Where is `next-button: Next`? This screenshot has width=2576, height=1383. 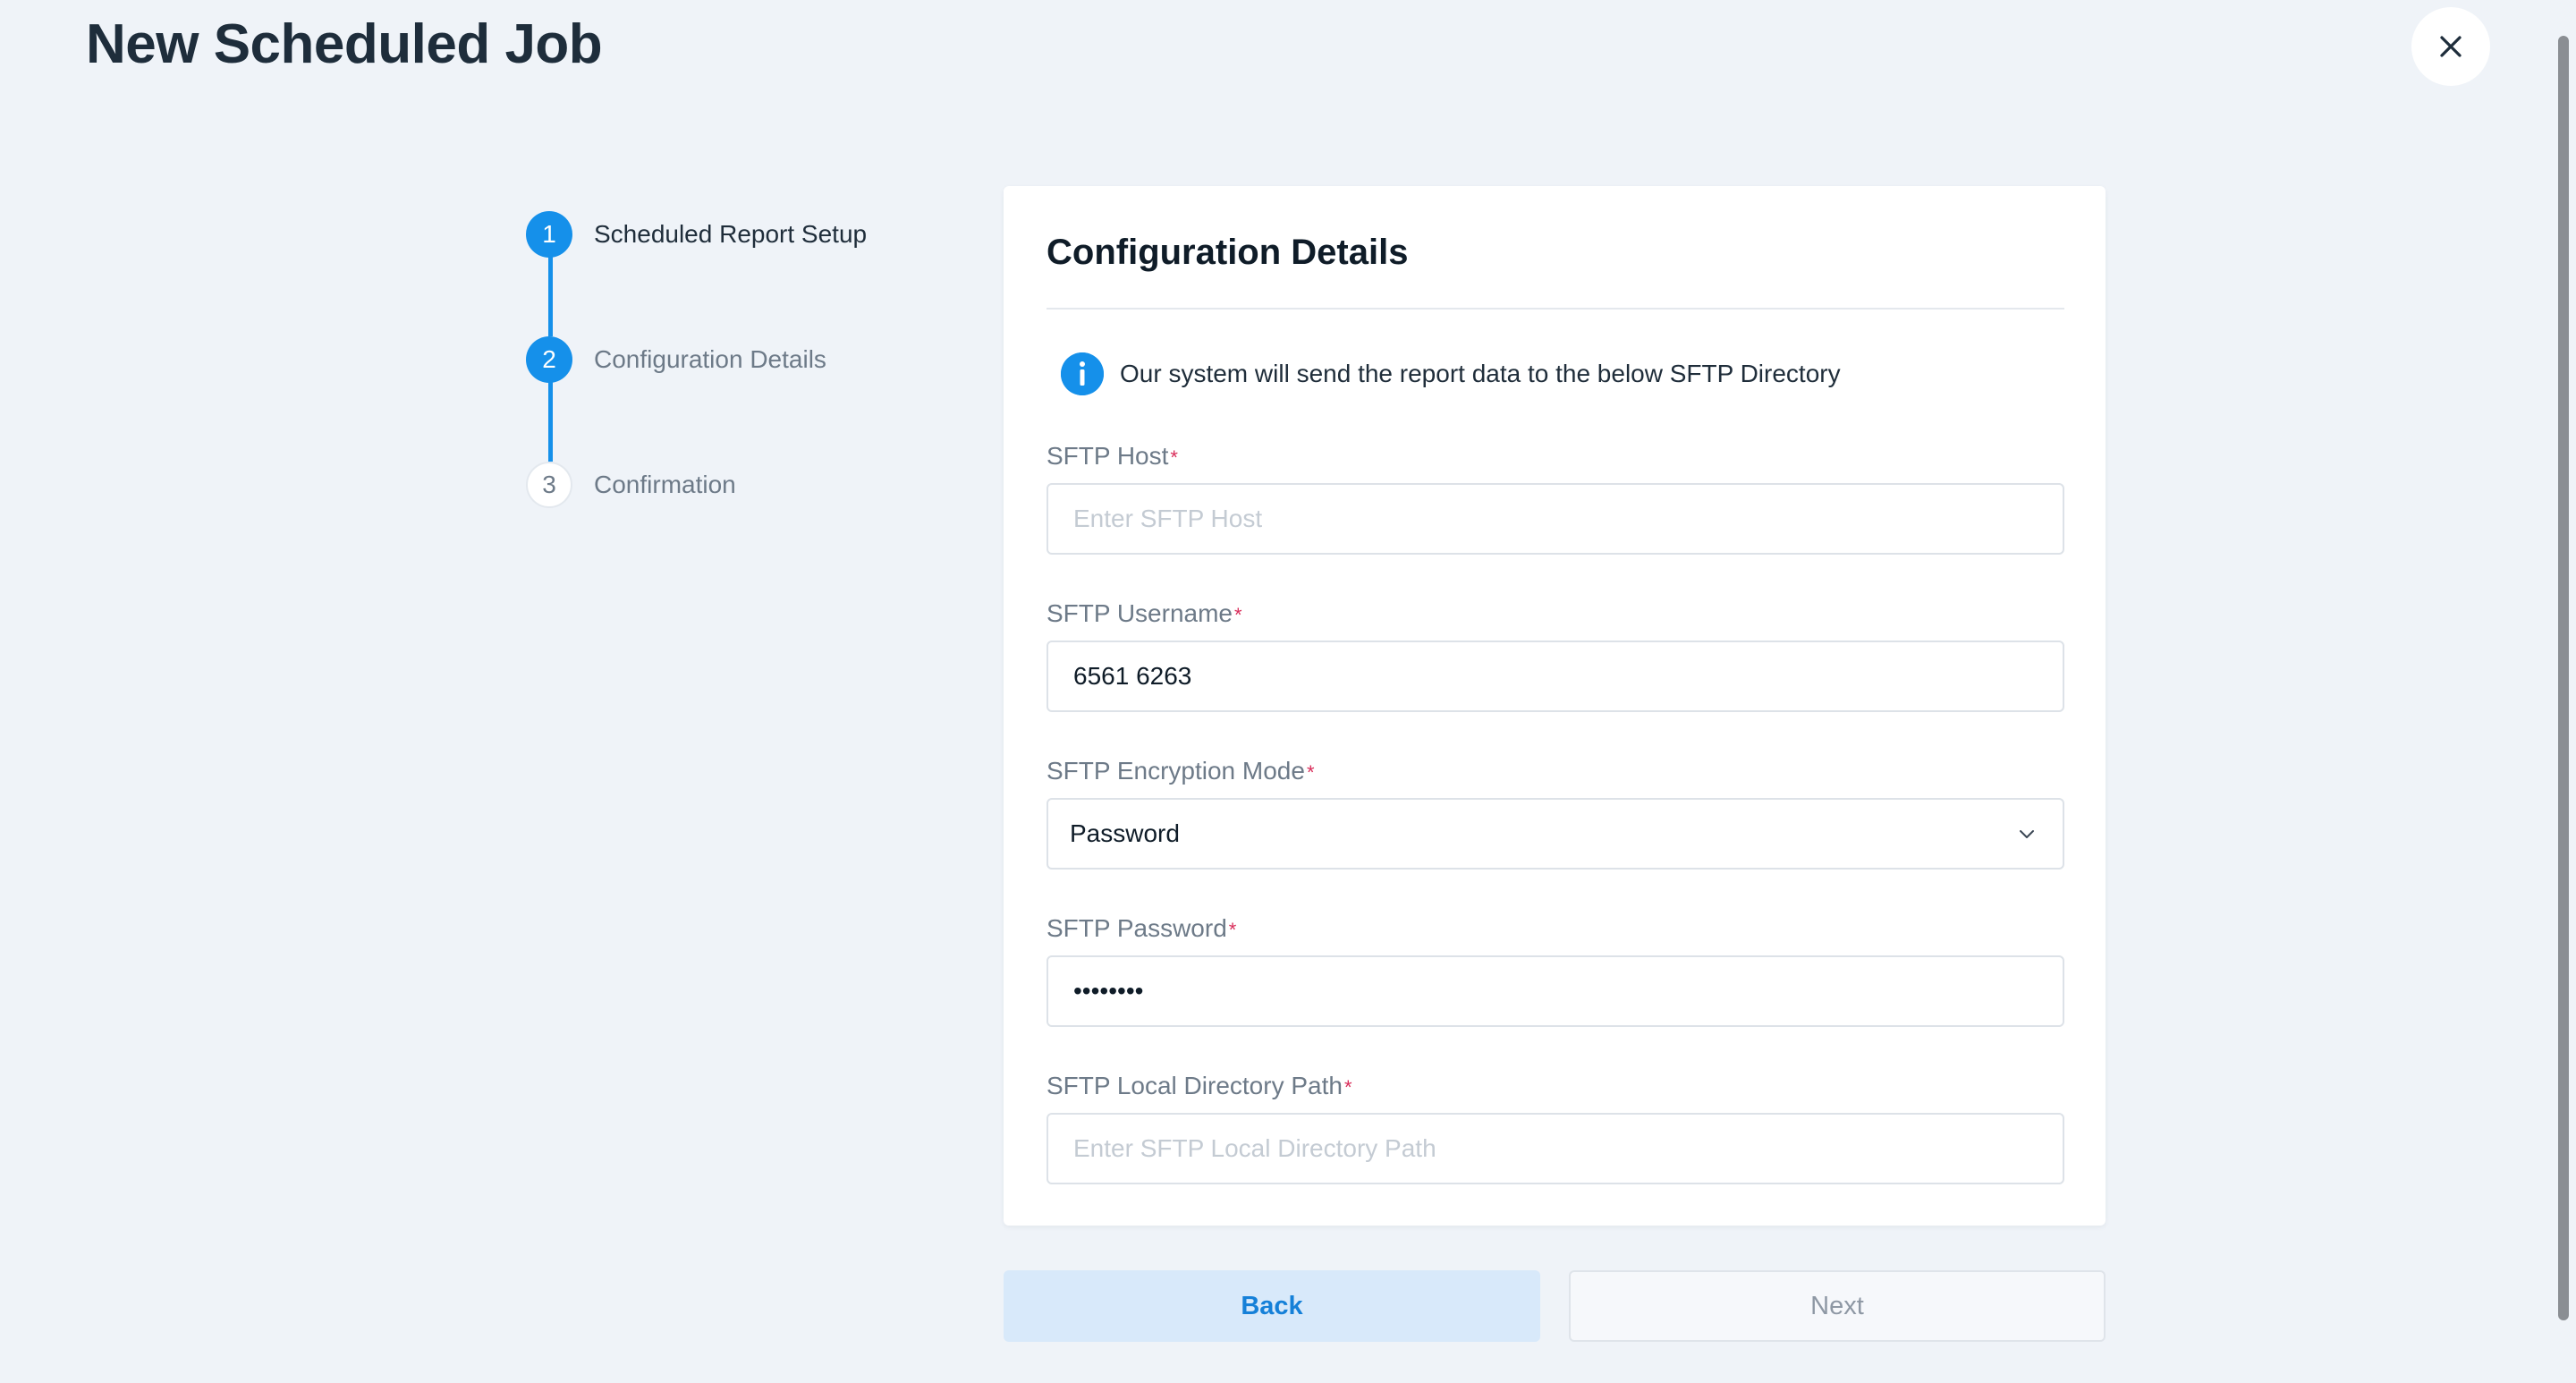 next-button: Next is located at coordinates (1837, 1306).